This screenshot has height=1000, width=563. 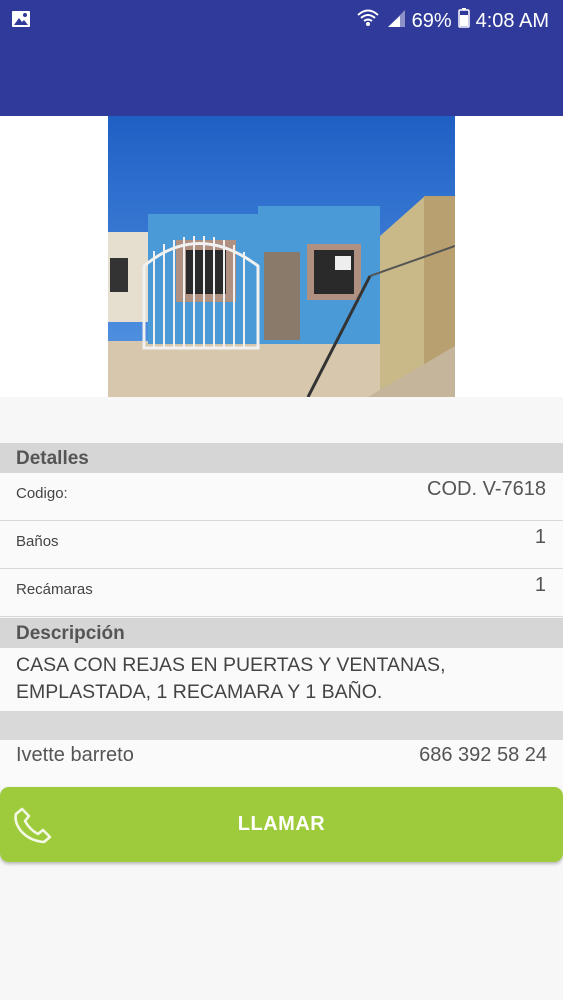 What do you see at coordinates (281, 420) in the screenshot?
I see `spacer` at bounding box center [281, 420].